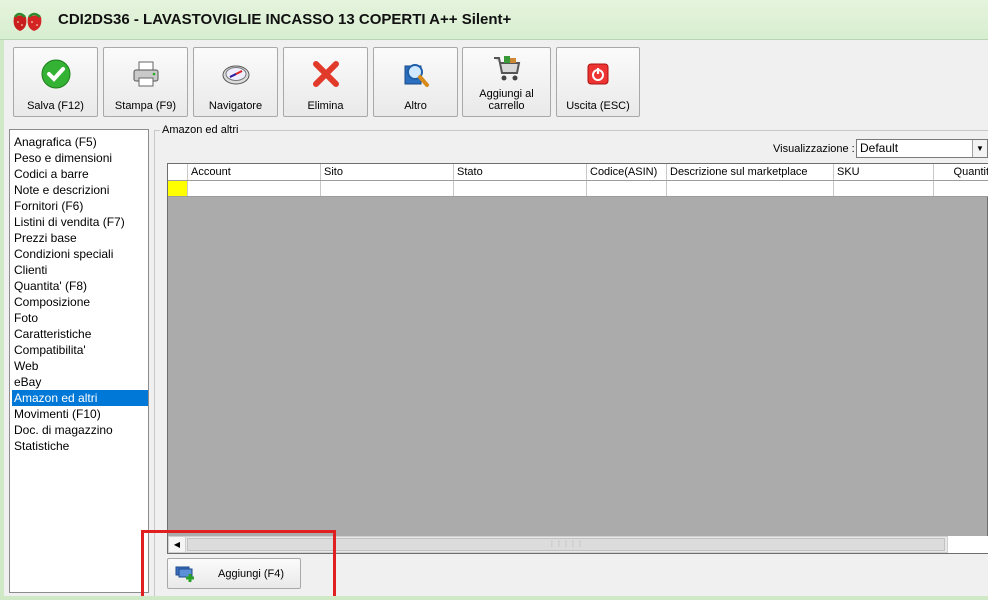 The width and height of the screenshot is (988, 600). What do you see at coordinates (80, 382) in the screenshot?
I see `sidebar-item-ebay: eBay` at bounding box center [80, 382].